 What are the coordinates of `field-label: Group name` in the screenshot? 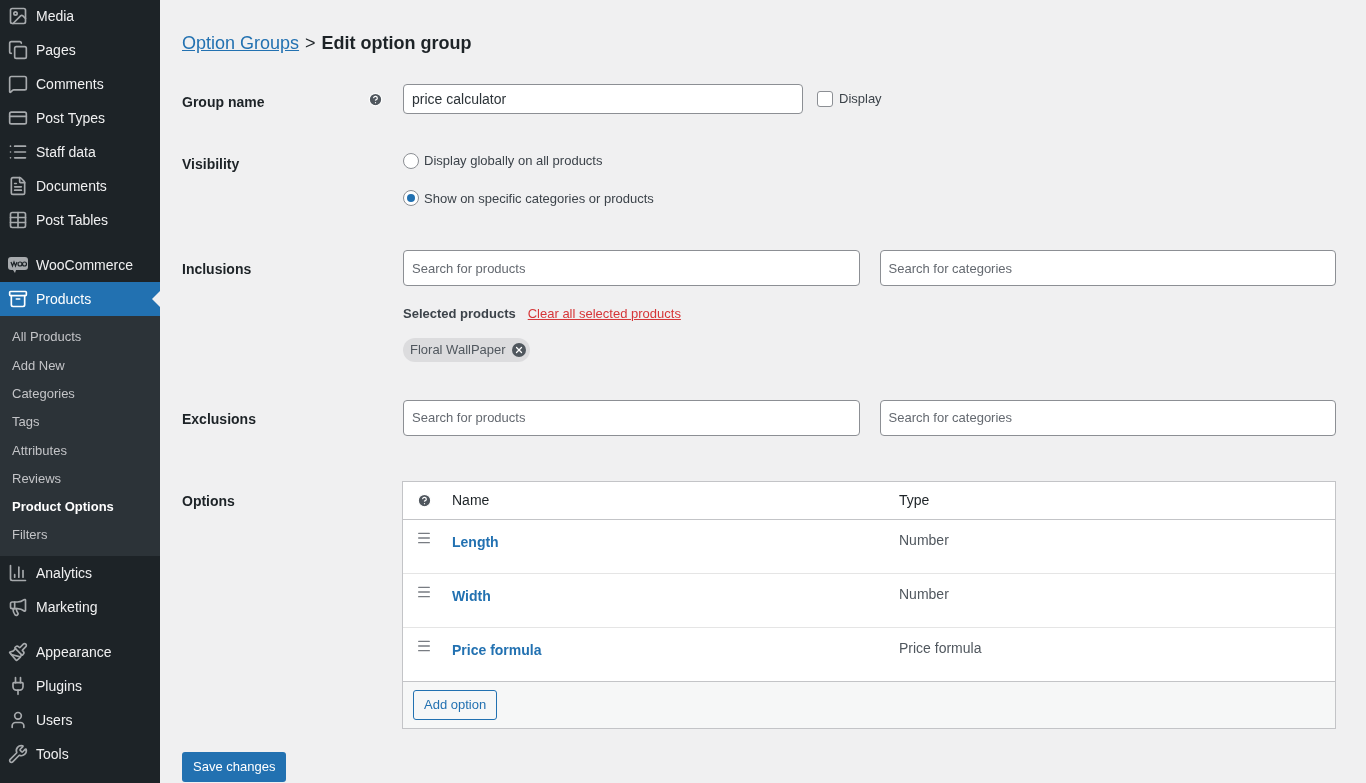 It's located at (223, 102).